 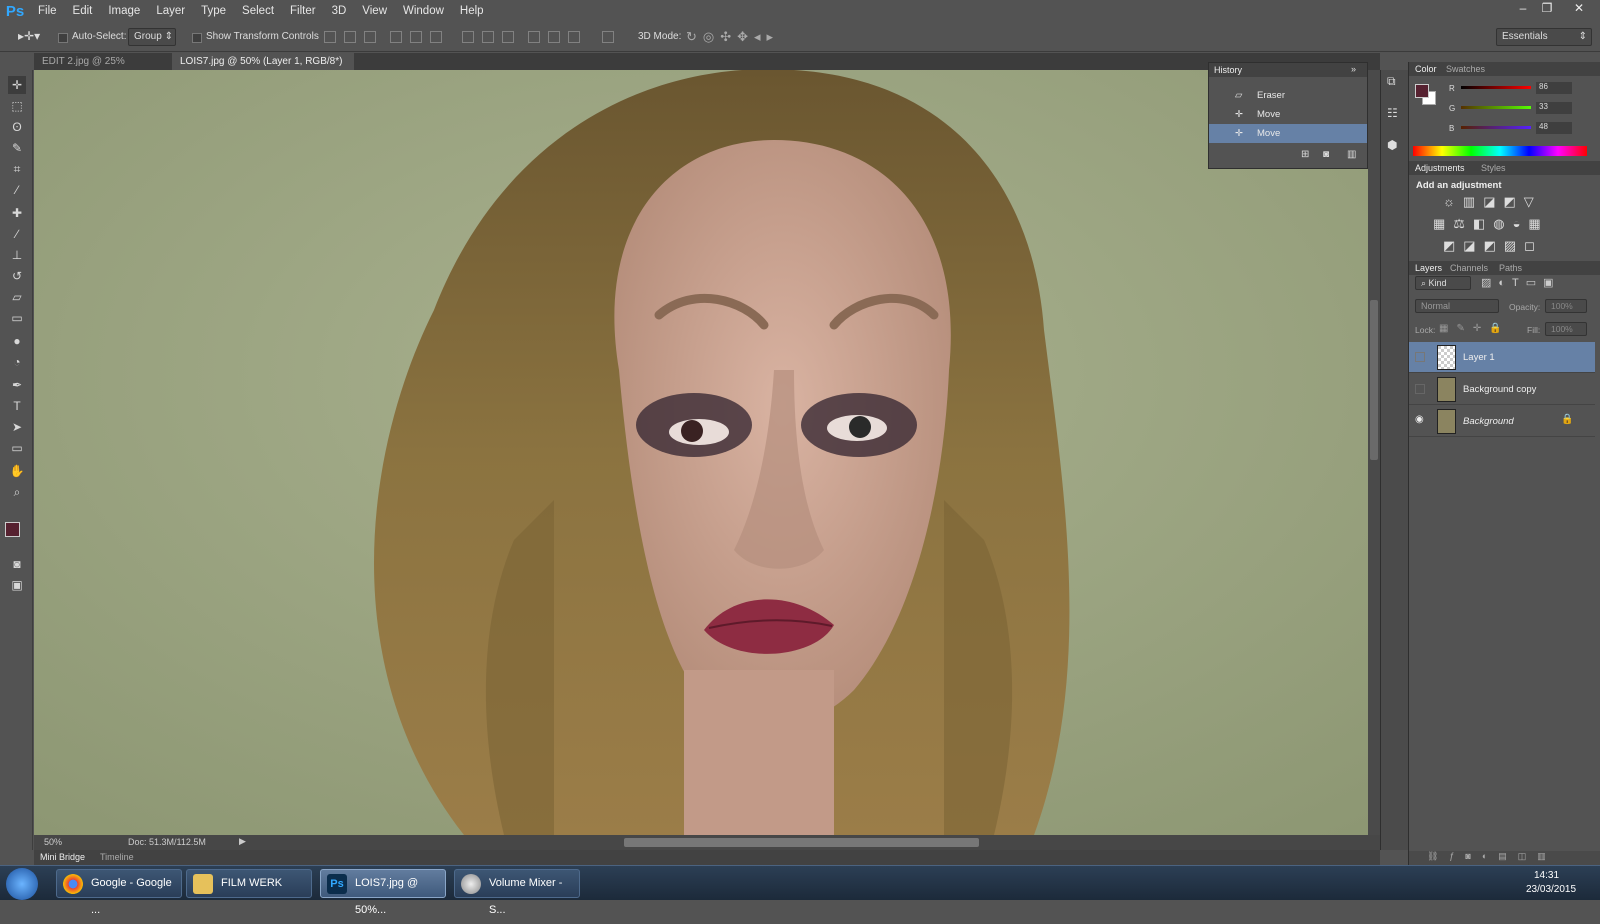 I want to click on 3d-panel-icon: ⬢, so click(x=1392, y=145).